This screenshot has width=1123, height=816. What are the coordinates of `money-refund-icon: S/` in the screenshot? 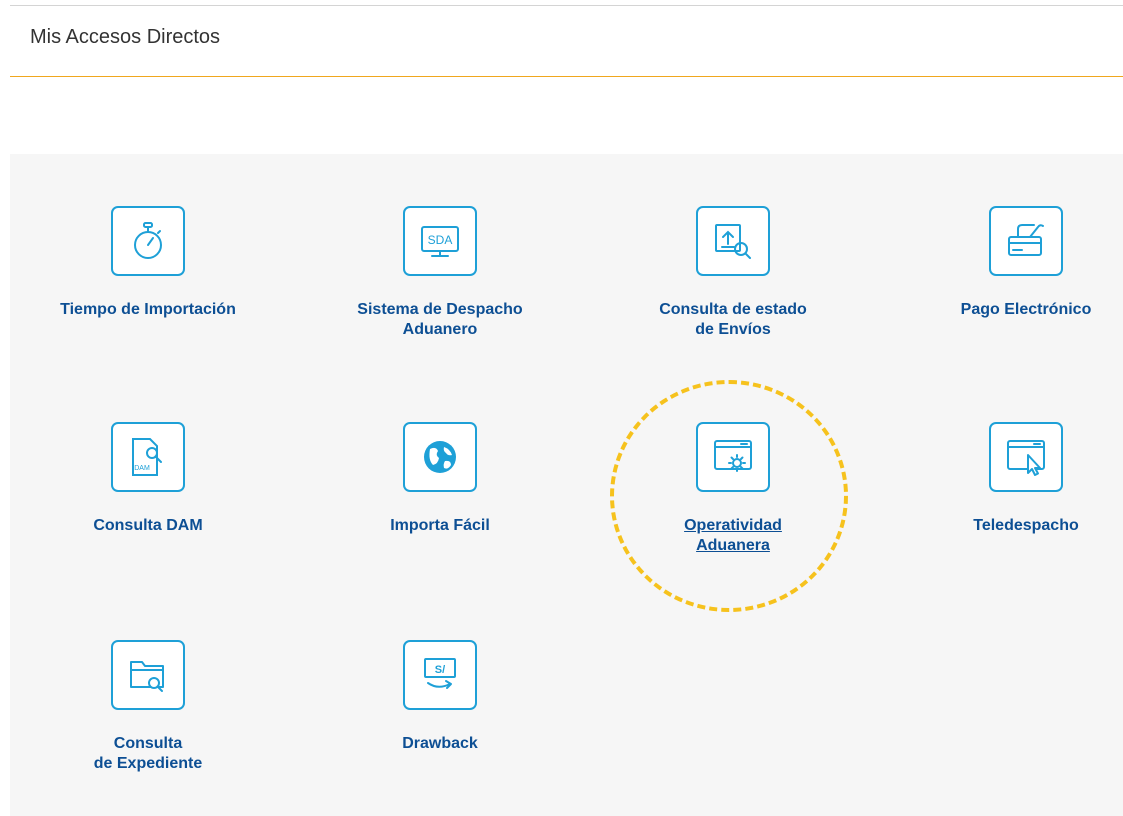 It's located at (440, 675).